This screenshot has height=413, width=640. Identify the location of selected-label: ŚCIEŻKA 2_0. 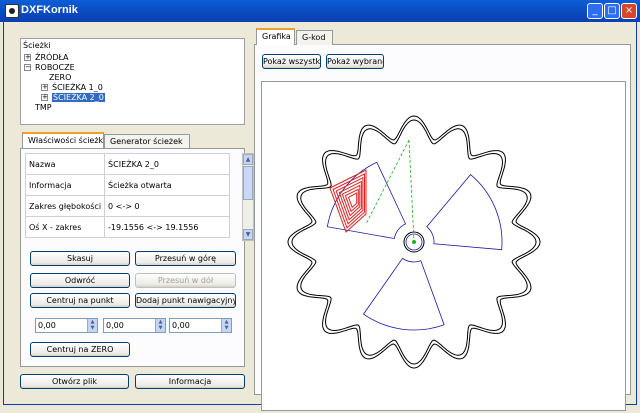
(78, 97).